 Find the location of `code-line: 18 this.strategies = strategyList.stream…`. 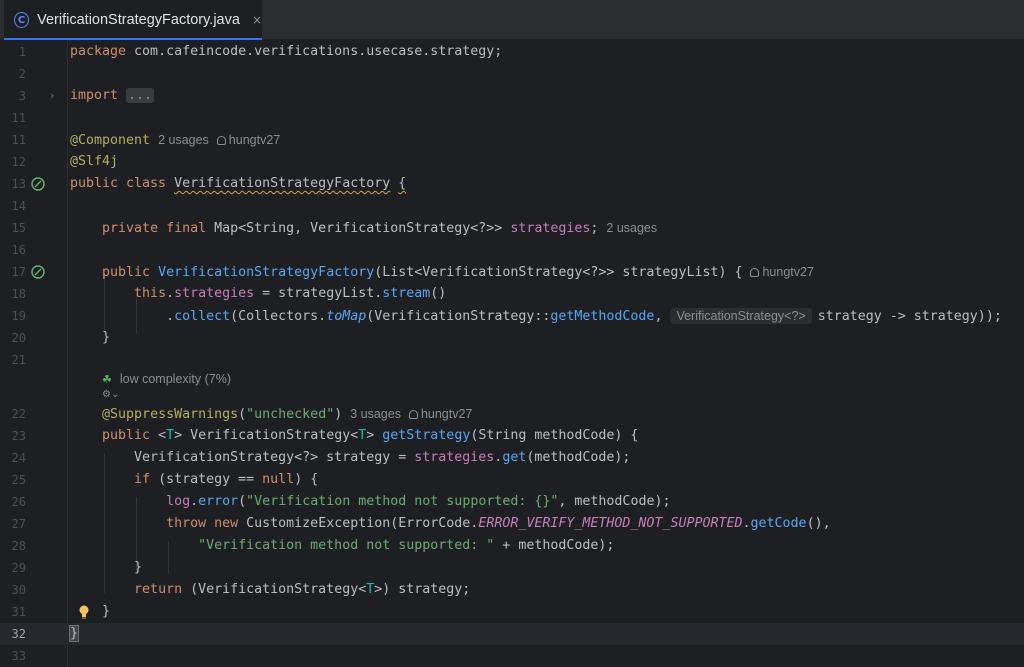

code-line: 18 this.strategies = strategyList.stream… is located at coordinates (512, 294).